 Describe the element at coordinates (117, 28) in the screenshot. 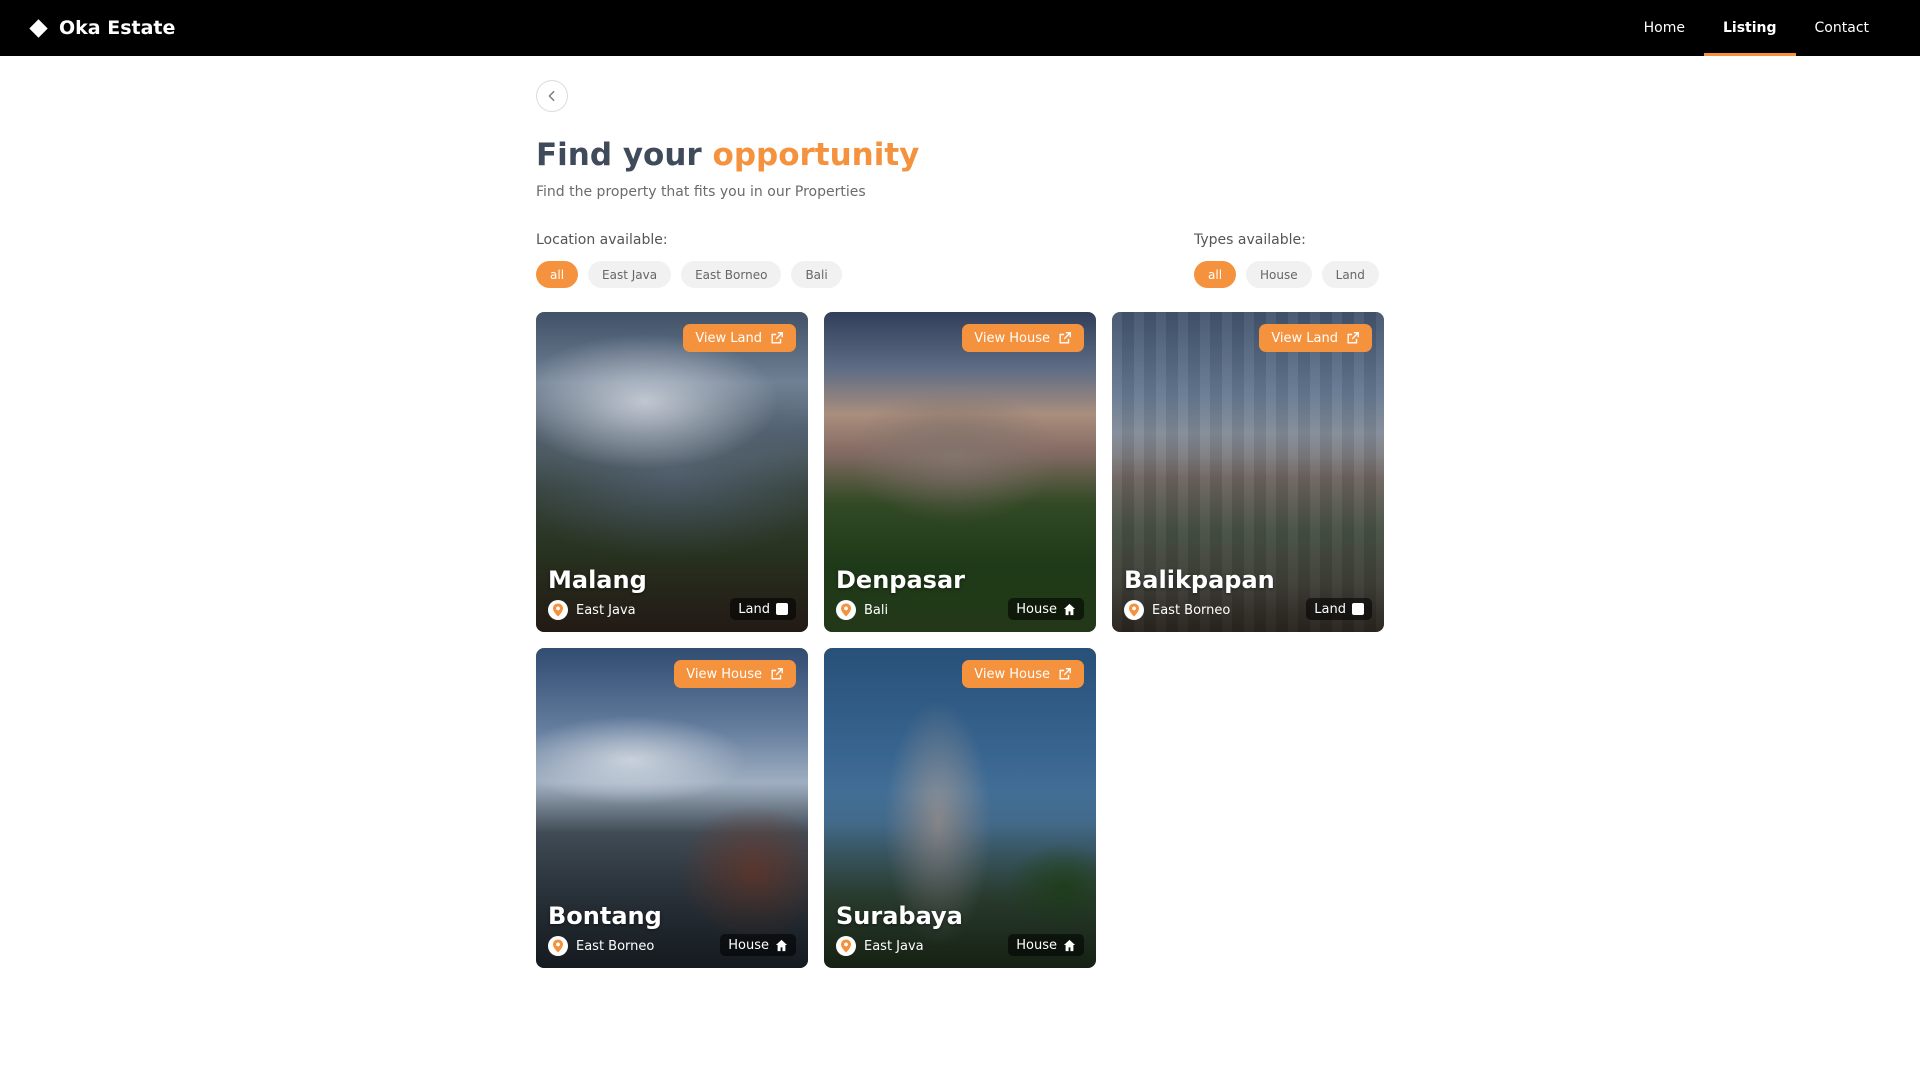

I see `brand-name: Oka Estate` at that location.